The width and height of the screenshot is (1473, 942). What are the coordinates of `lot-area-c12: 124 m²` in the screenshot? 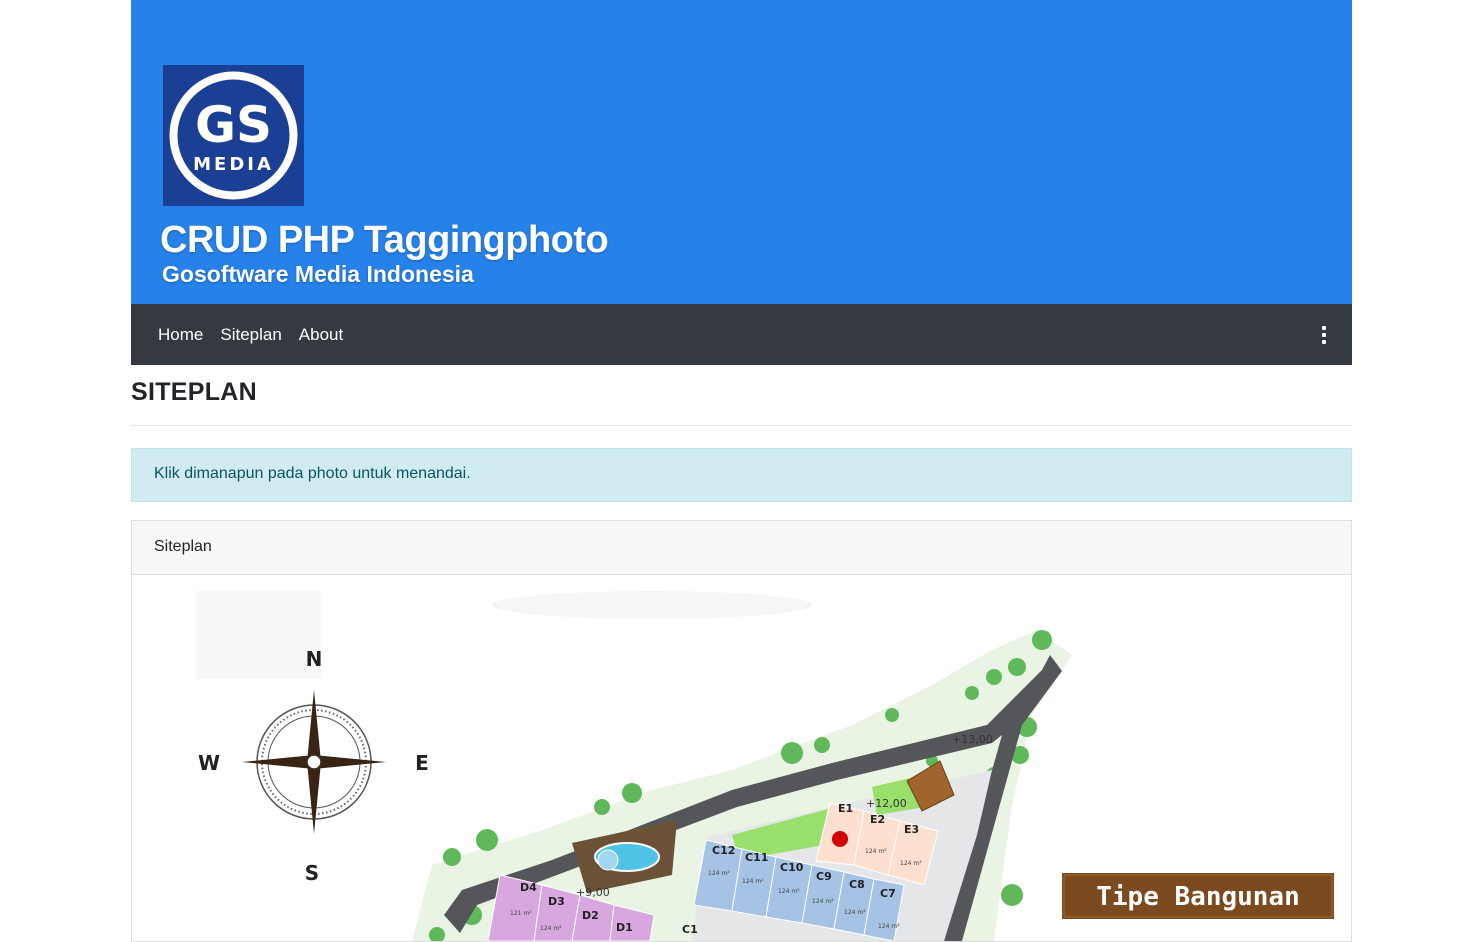 It's located at (719, 873).